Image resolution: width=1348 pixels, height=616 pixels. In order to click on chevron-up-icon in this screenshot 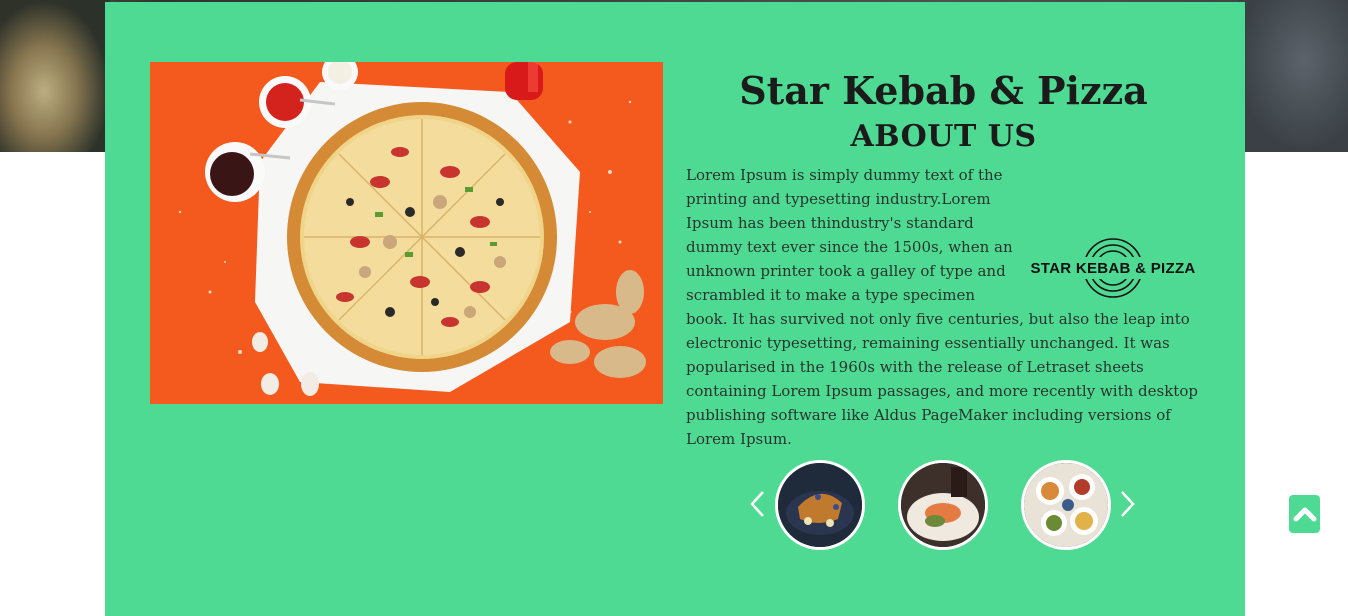, I will do `click(1304, 514)`.